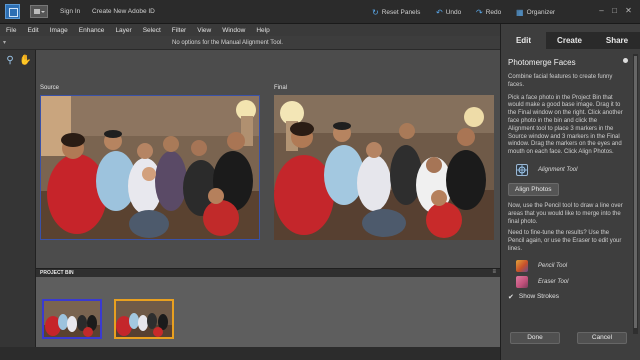 Image resolution: width=640 pixels, height=360 pixels. I want to click on bin-thumbnail-source, so click(72, 319).